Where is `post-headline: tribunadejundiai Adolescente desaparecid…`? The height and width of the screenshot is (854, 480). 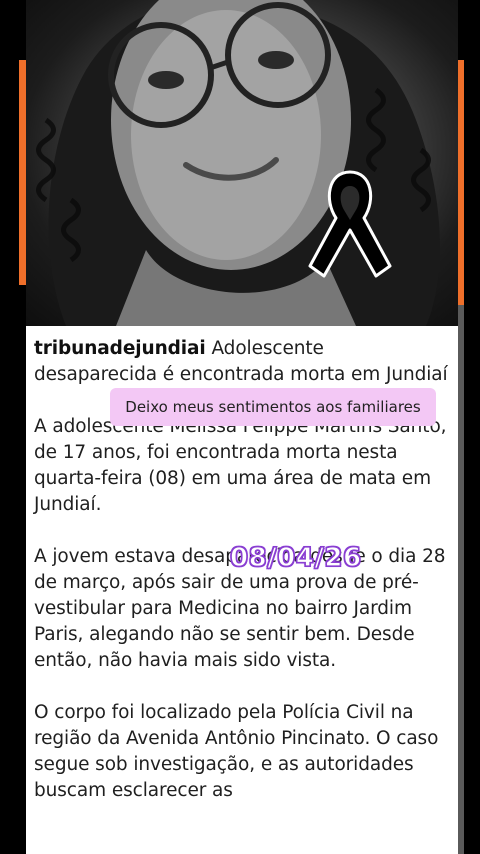 post-headline: tribunadejundiai Adolescente desaparecid… is located at coordinates (241, 362).